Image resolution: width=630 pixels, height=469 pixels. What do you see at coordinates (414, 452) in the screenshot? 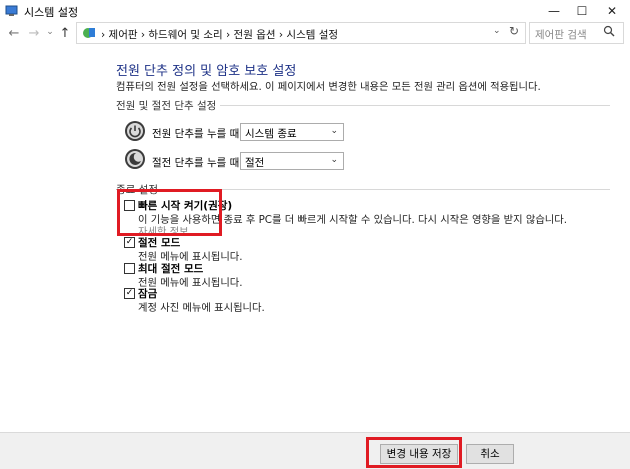
I see `save-button-highlight` at bounding box center [414, 452].